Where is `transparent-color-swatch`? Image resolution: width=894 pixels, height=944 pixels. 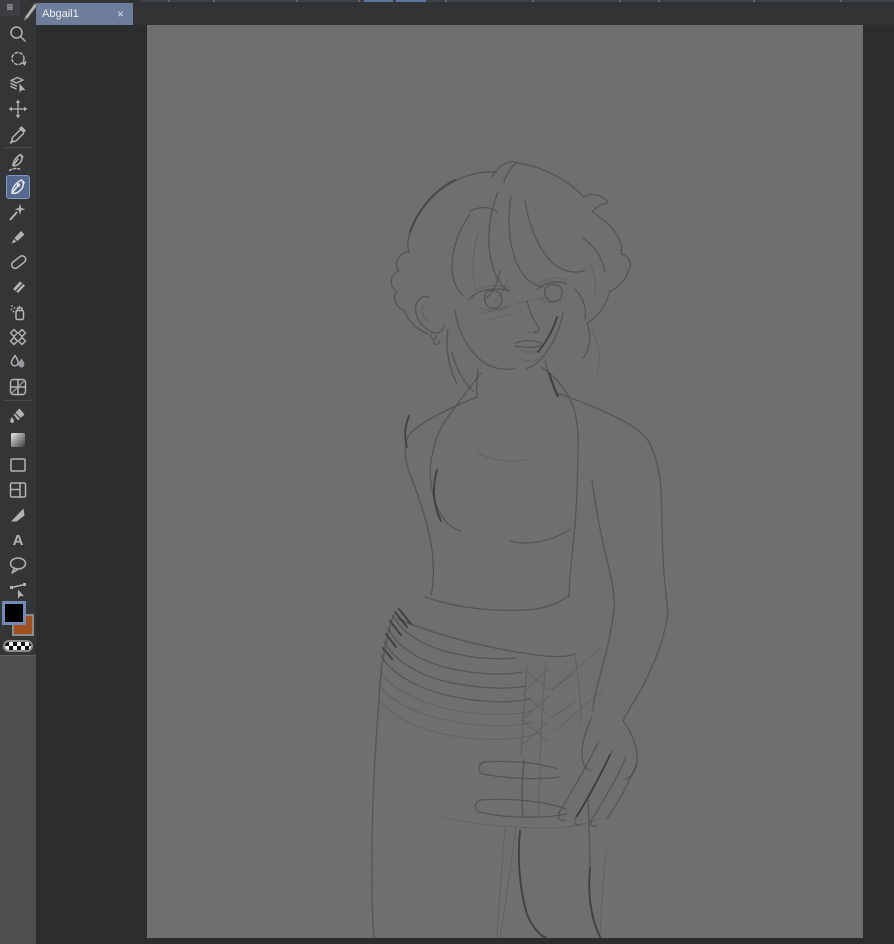 transparent-color-swatch is located at coordinates (18, 646).